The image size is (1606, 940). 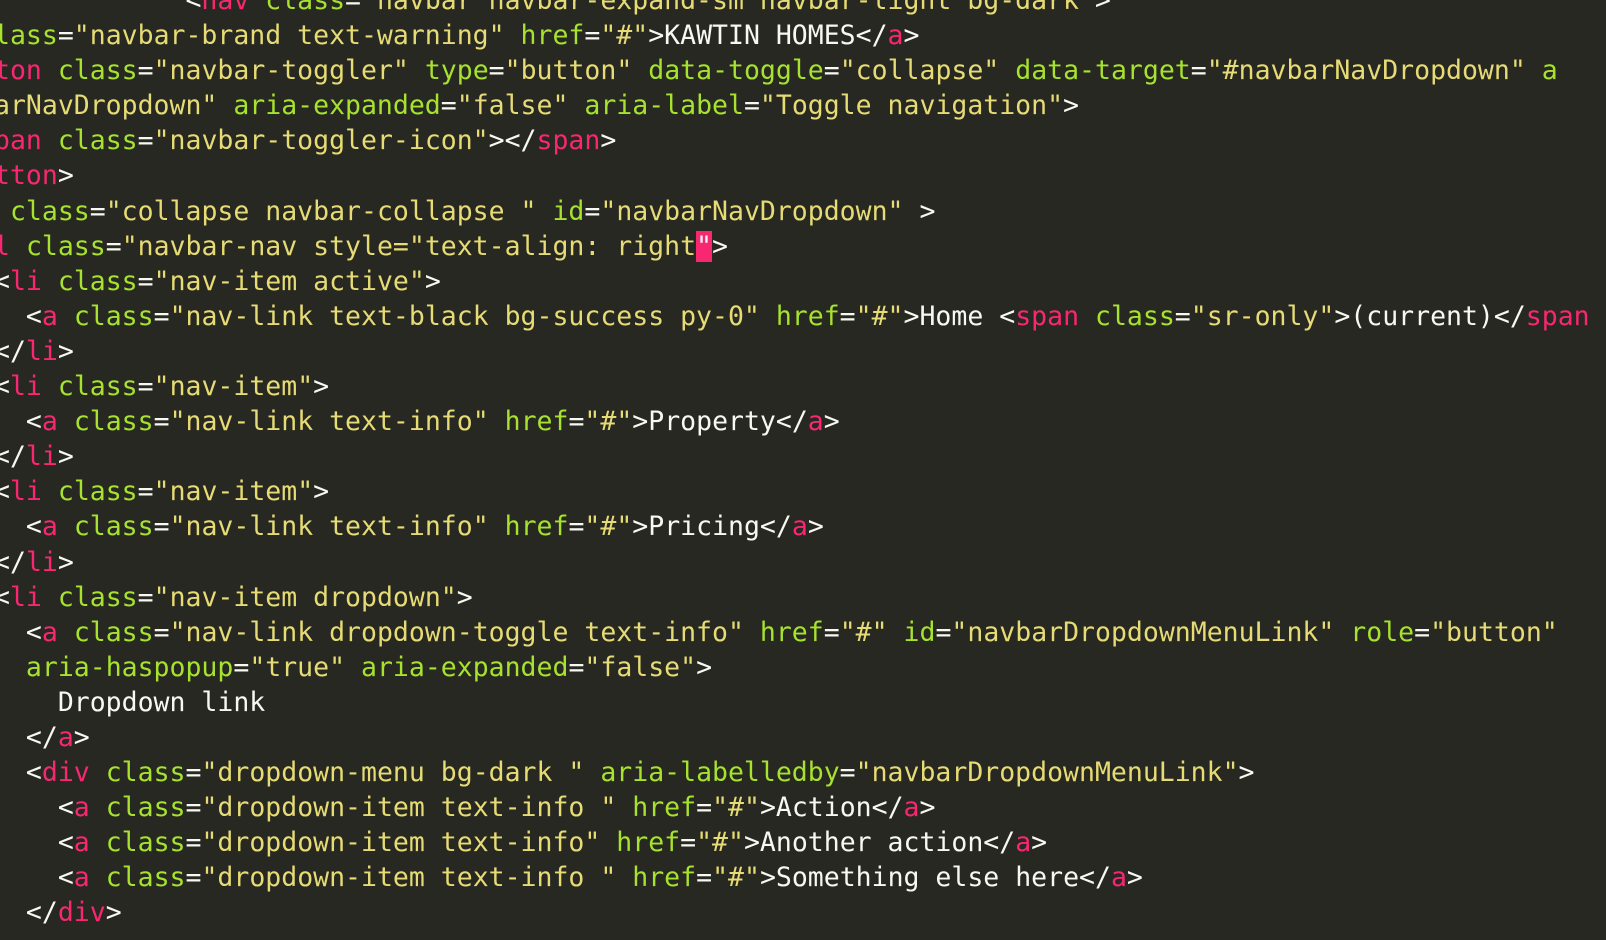 What do you see at coordinates (795, 140) in the screenshot?
I see `code-line: pan class="navbar-toggler-icon"></span>` at bounding box center [795, 140].